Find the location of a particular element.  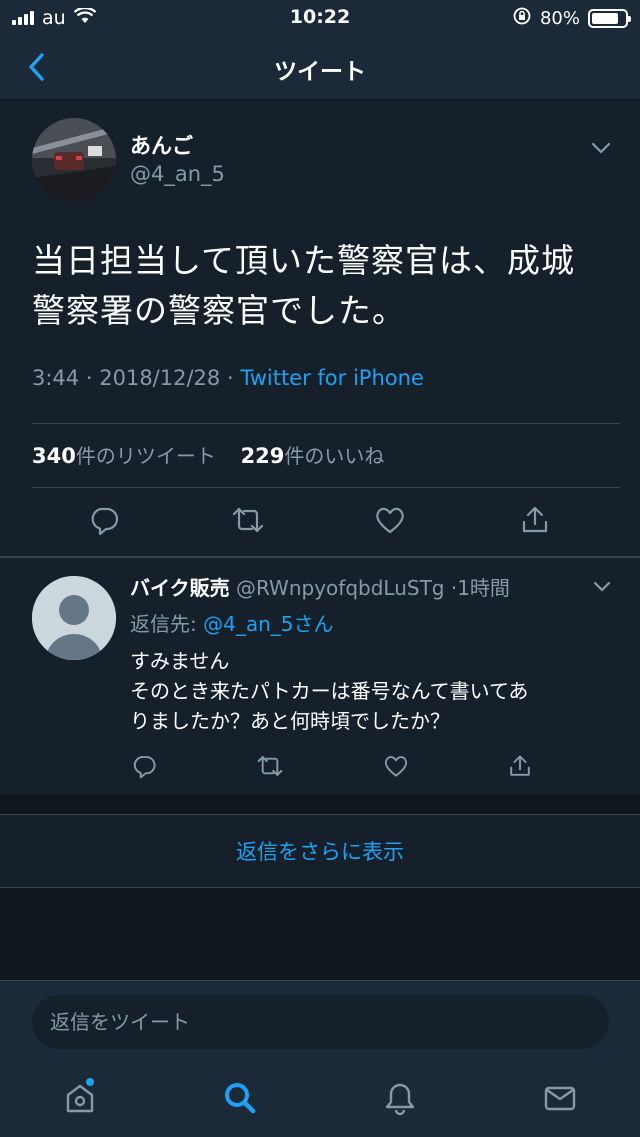

battery-percent: 80% is located at coordinates (559, 18).